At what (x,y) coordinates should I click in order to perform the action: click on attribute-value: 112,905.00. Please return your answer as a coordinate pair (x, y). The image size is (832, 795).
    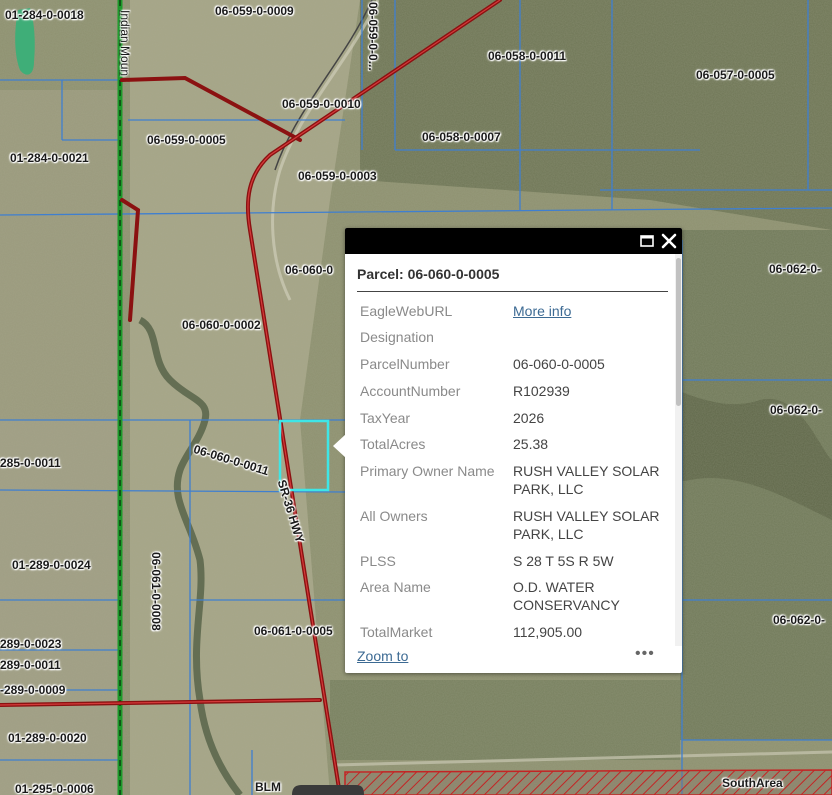
    Looking at the image, I should click on (548, 632).